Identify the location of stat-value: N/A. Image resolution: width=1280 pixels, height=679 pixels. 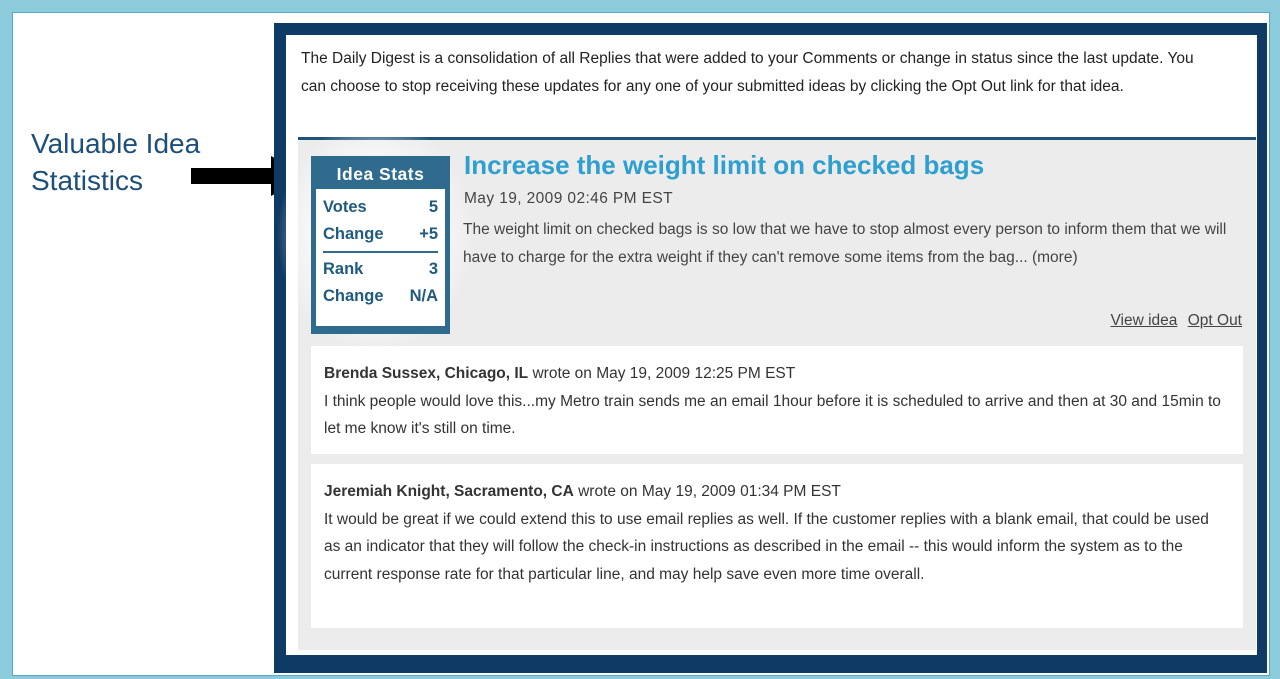
(423, 296).